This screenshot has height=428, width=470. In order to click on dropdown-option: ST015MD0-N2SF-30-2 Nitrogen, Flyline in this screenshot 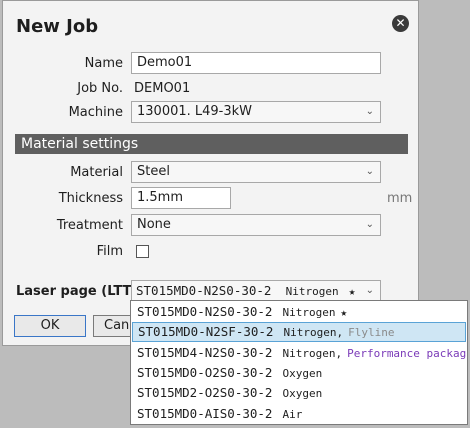, I will do `click(299, 332)`.